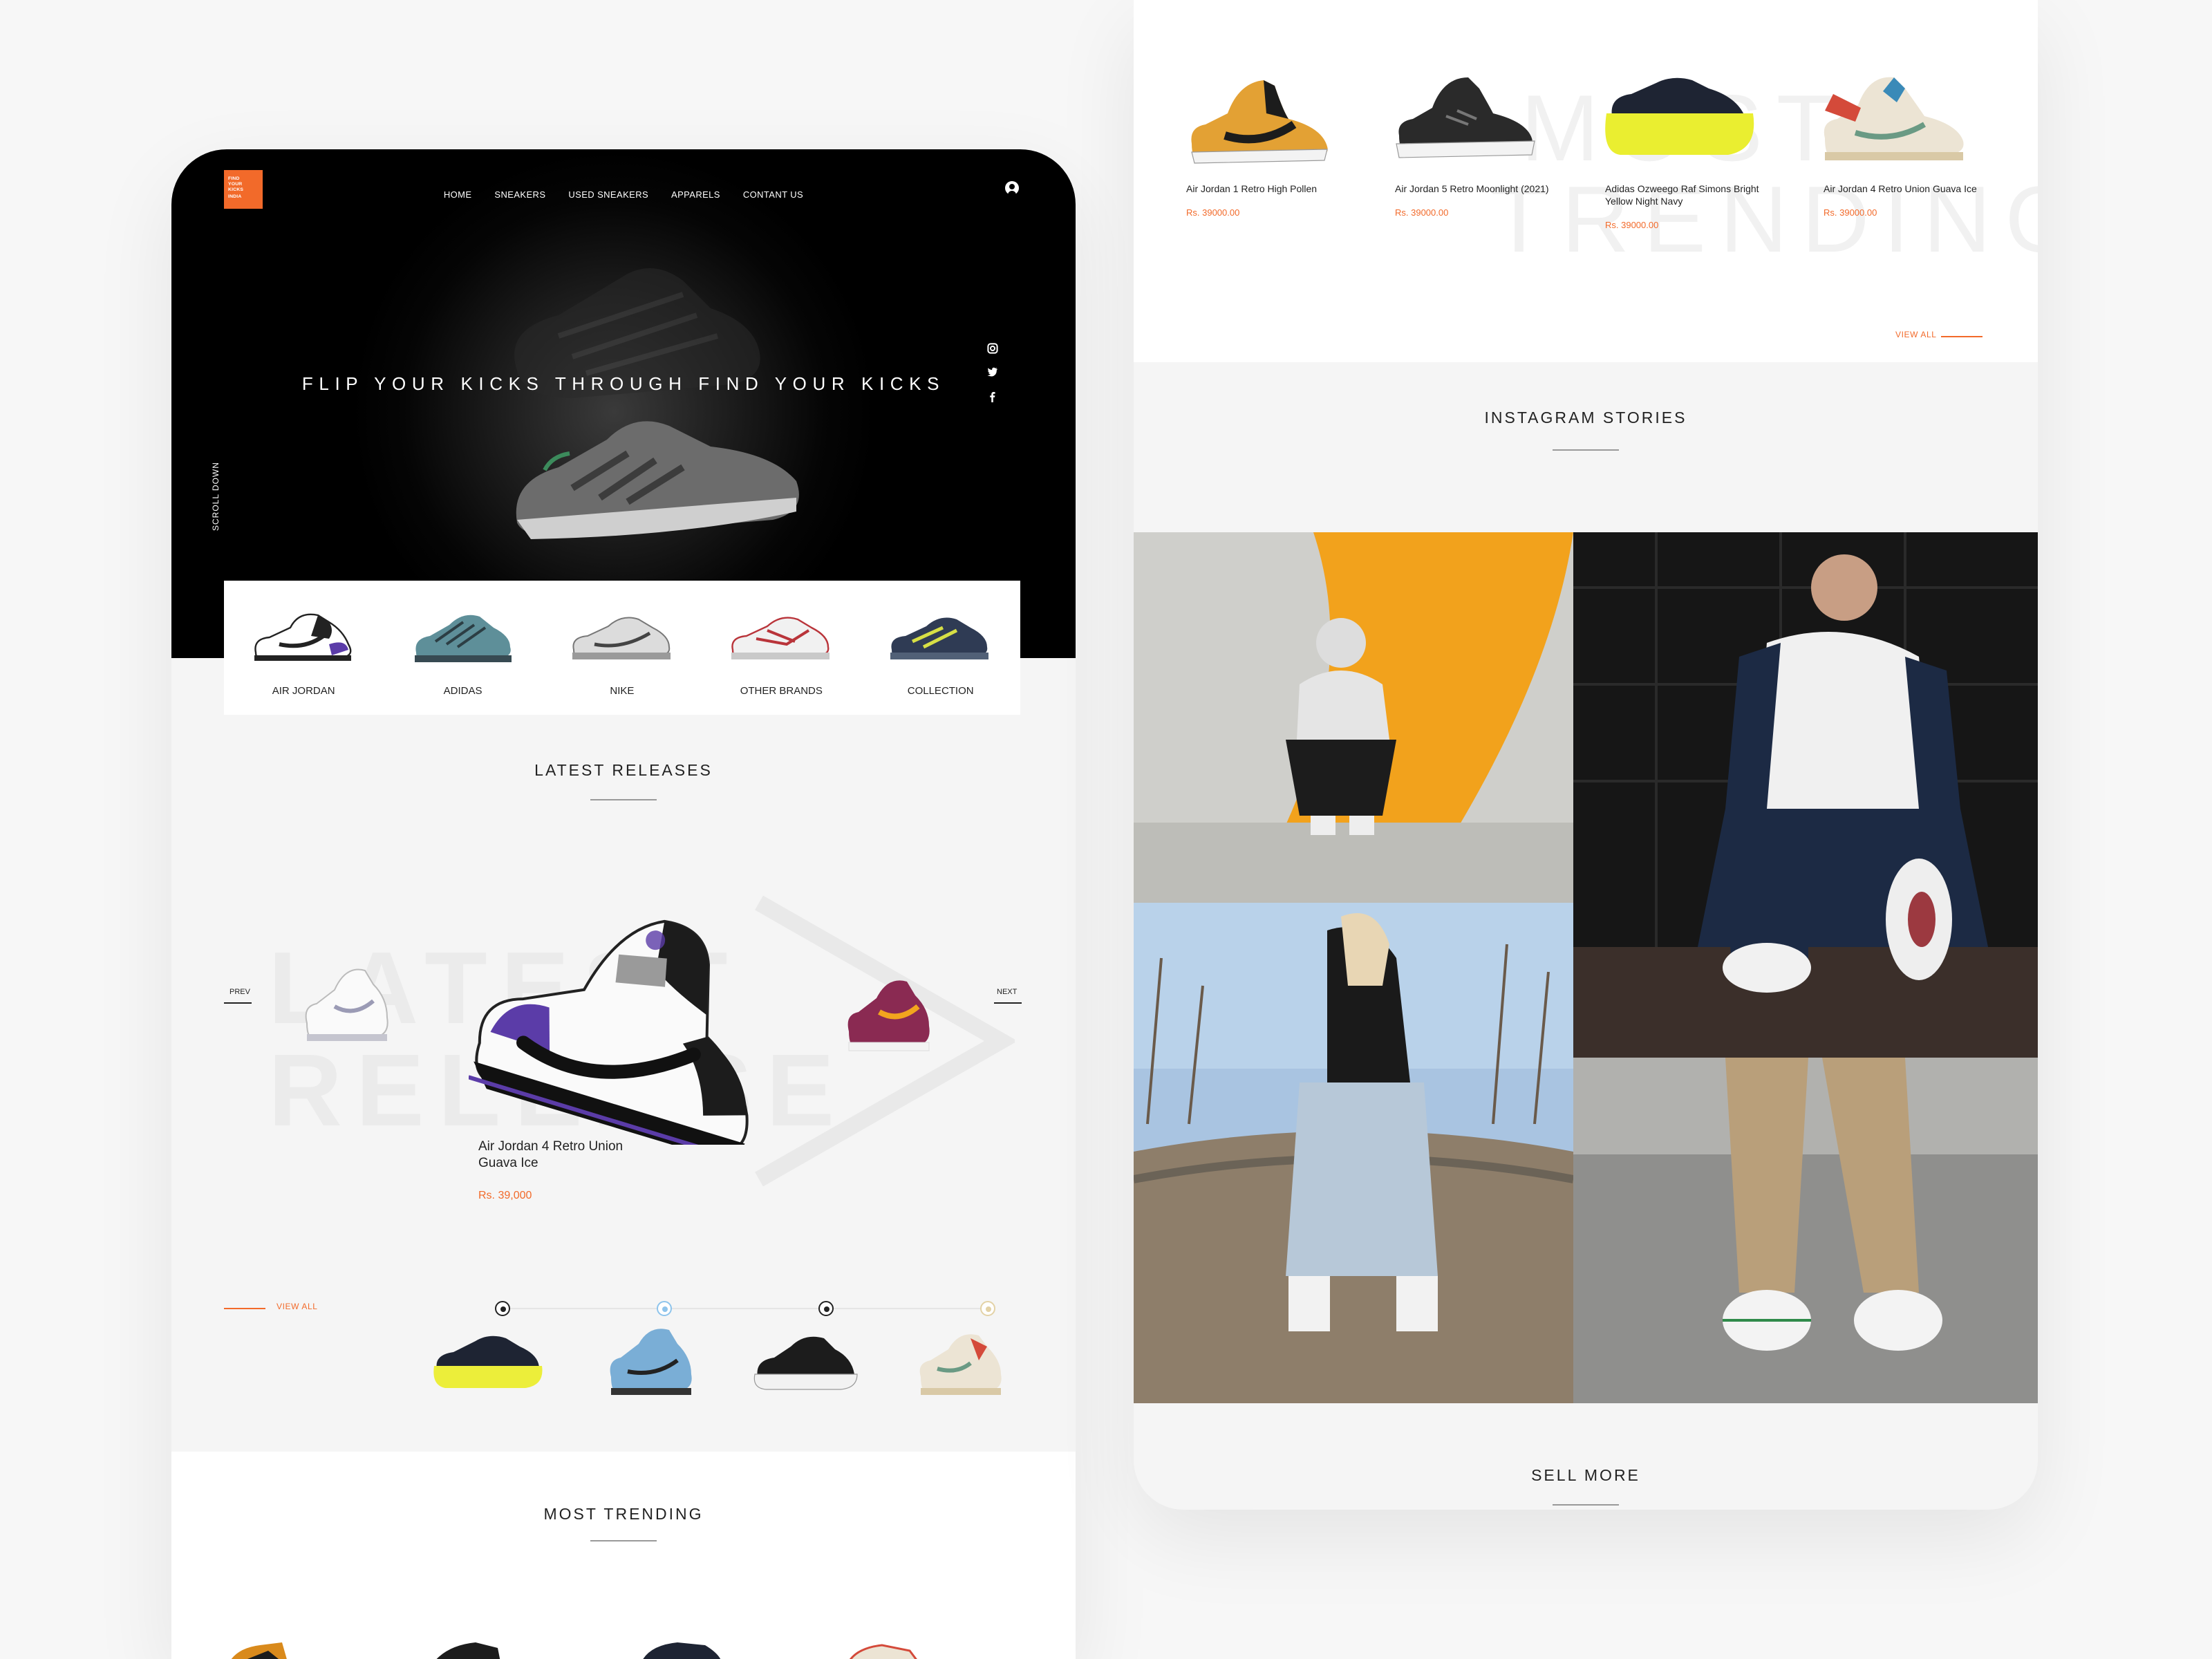 This screenshot has width=2212, height=1659. I want to click on category-label: OTHER BRANDS, so click(781, 691).